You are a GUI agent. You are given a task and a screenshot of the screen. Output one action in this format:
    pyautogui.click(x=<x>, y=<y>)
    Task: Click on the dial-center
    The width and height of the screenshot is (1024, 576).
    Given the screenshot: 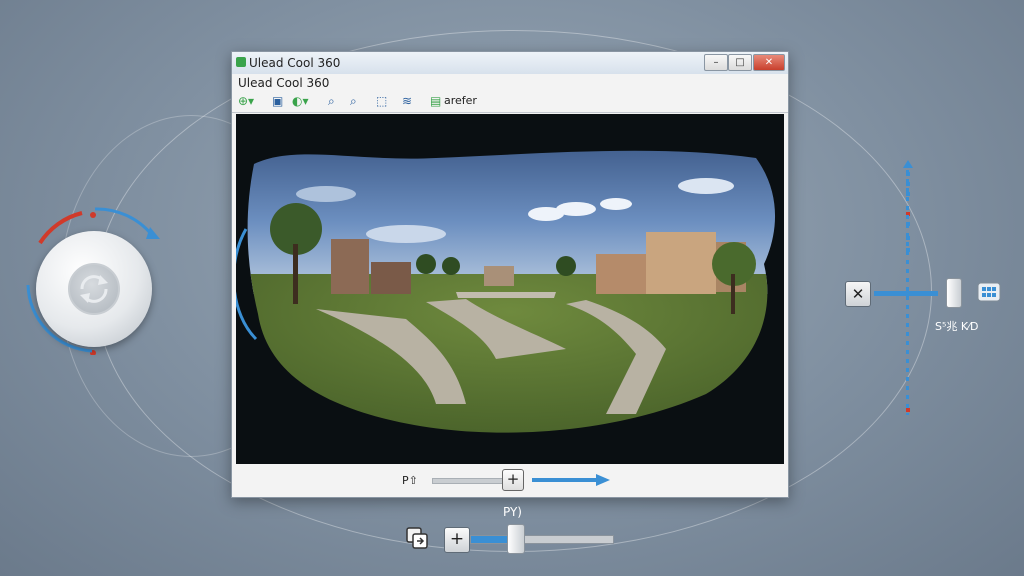 What is the action you would take?
    pyautogui.click(x=94, y=289)
    